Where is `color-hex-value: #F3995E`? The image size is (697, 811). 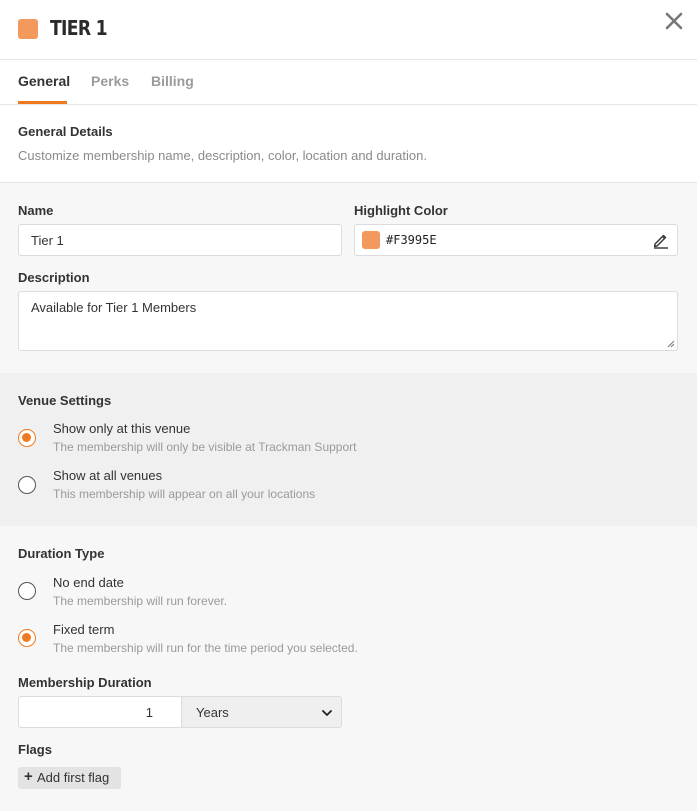 color-hex-value: #F3995E is located at coordinates (411, 240).